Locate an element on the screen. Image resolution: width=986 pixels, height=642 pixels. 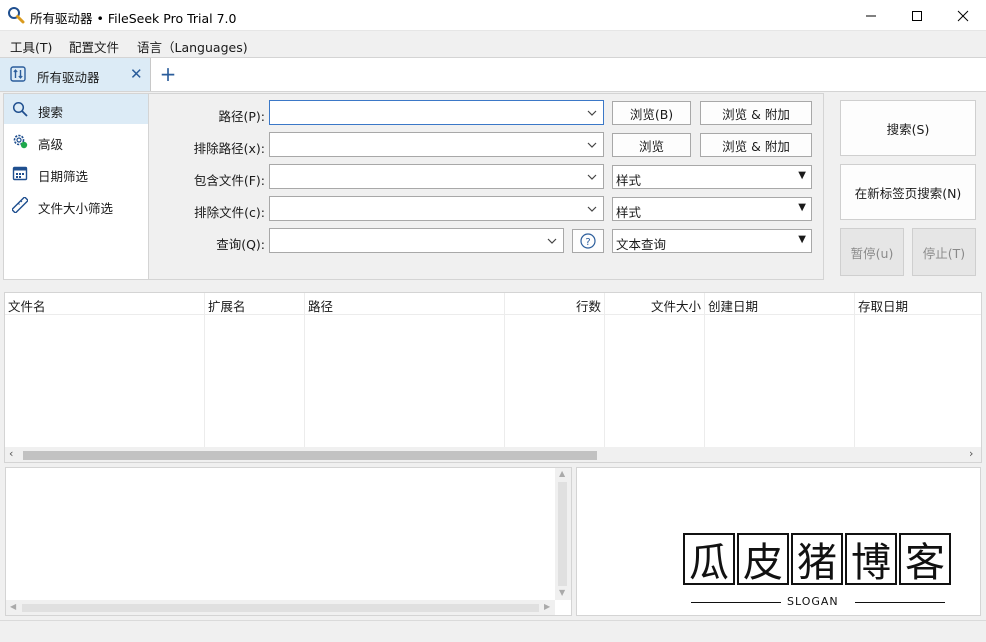
column-header-created: 创建日期 is located at coordinates (733, 305).